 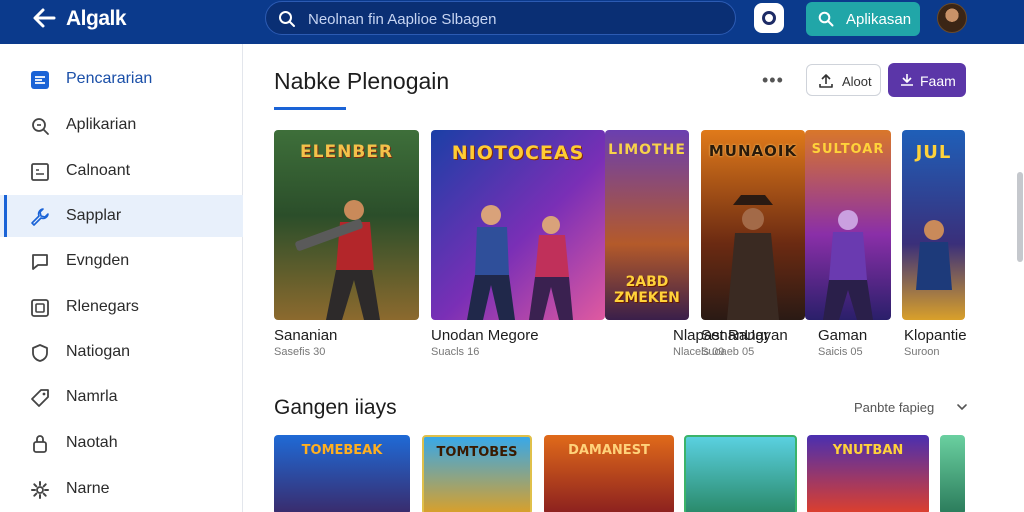 I want to click on sidebar-item-aplikarian: Aplikarian, so click(x=121, y=125).